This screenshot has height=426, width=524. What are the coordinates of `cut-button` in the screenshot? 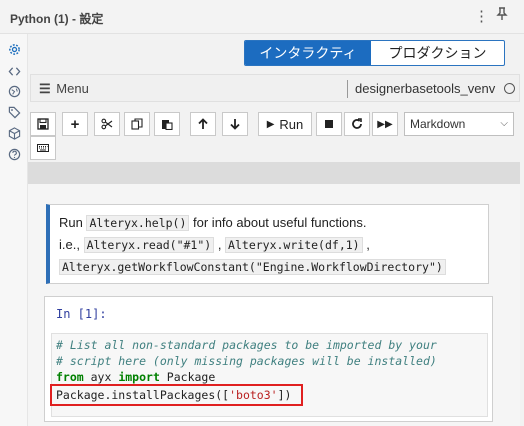 It's located at (107, 124).